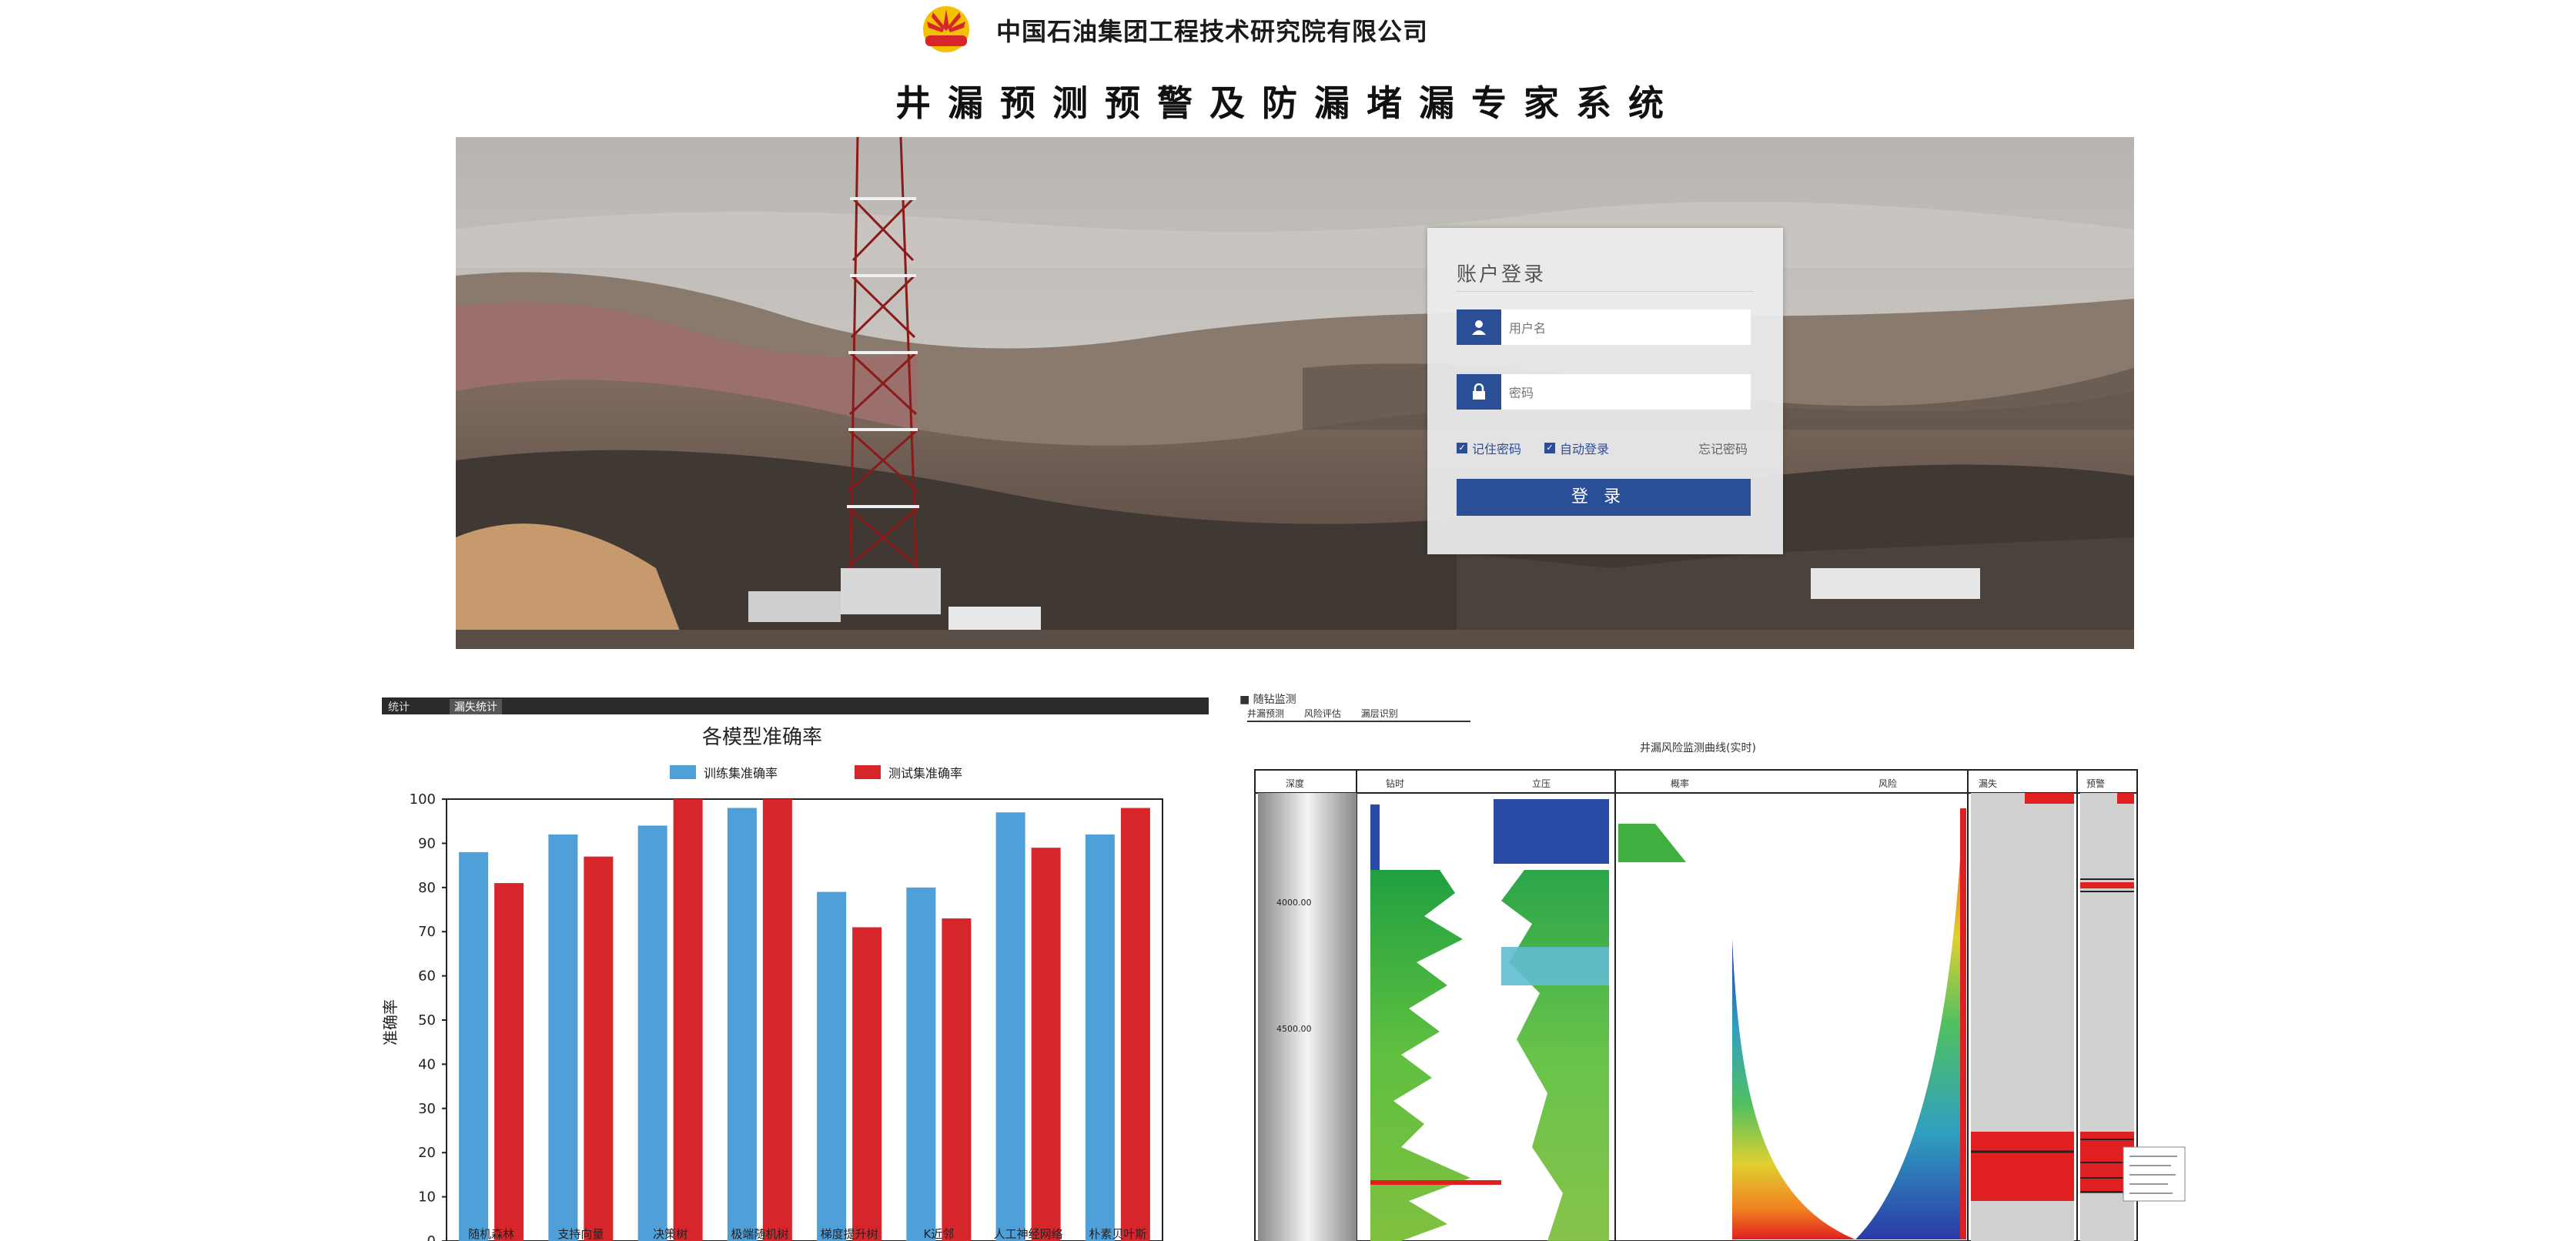 This screenshot has height=1241, width=2576. I want to click on tab-loss-zone-identification: 漏层识别, so click(1379, 713).